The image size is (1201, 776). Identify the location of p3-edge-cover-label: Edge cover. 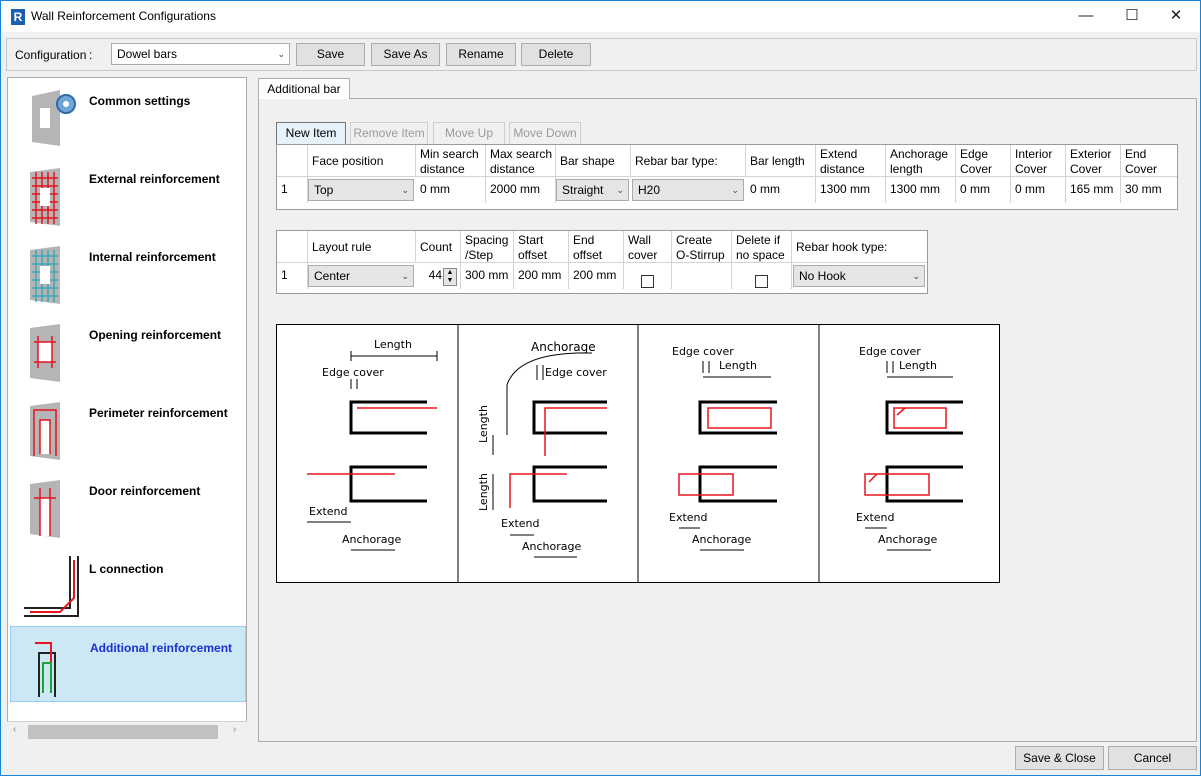
(703, 351).